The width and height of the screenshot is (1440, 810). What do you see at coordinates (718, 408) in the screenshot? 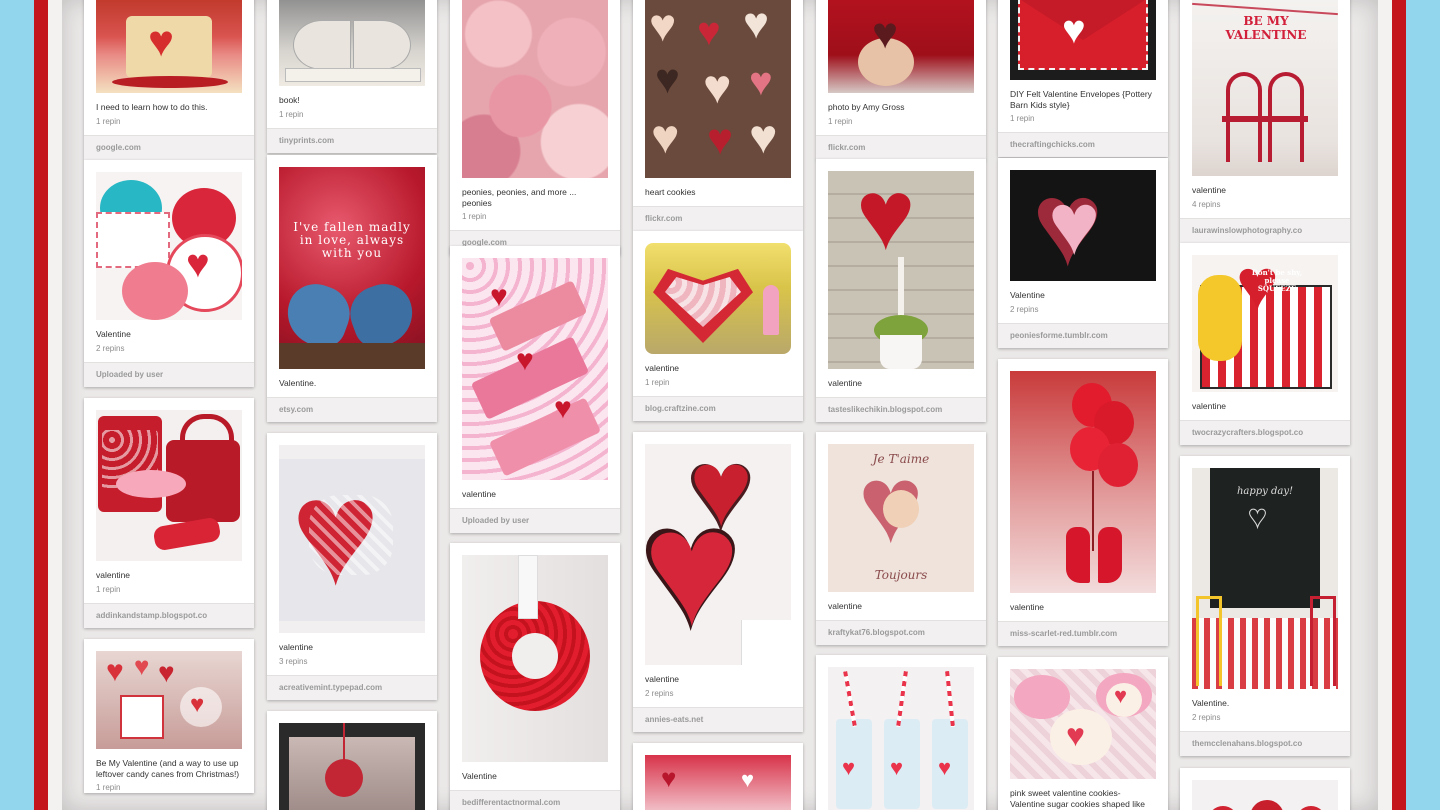
I see `pin-source-link: blog.craftzine.com` at bounding box center [718, 408].